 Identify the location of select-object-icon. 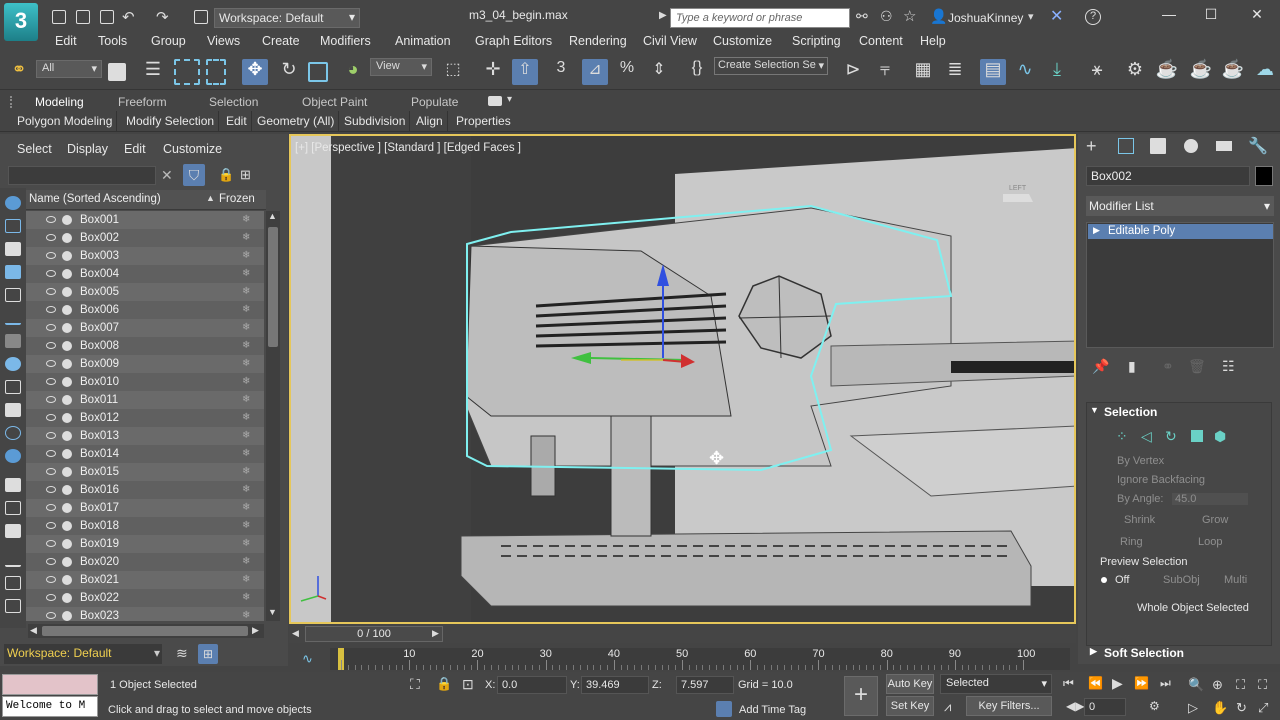
(117, 72).